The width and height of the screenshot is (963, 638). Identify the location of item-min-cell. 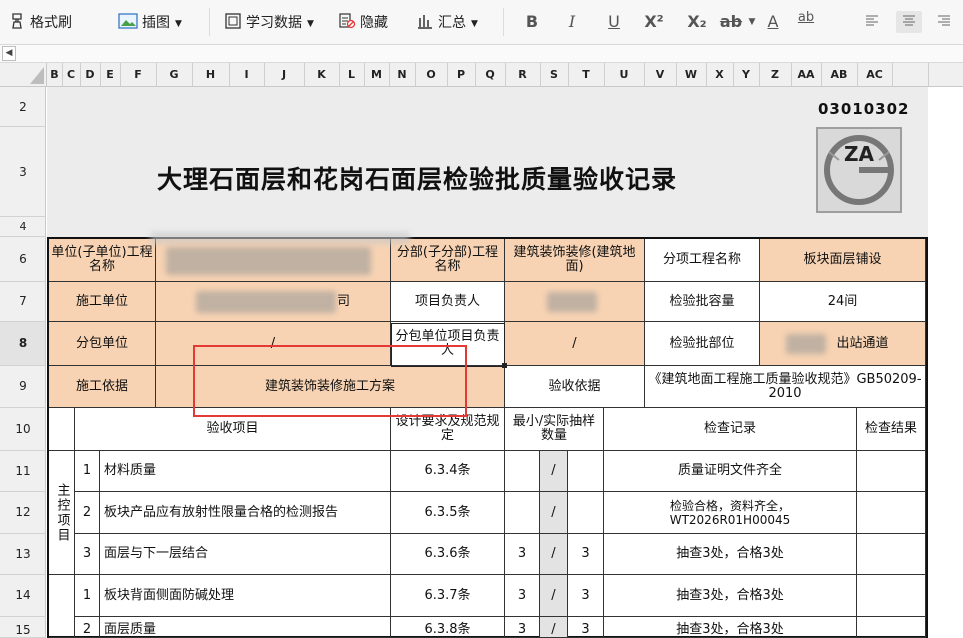
(522, 513).